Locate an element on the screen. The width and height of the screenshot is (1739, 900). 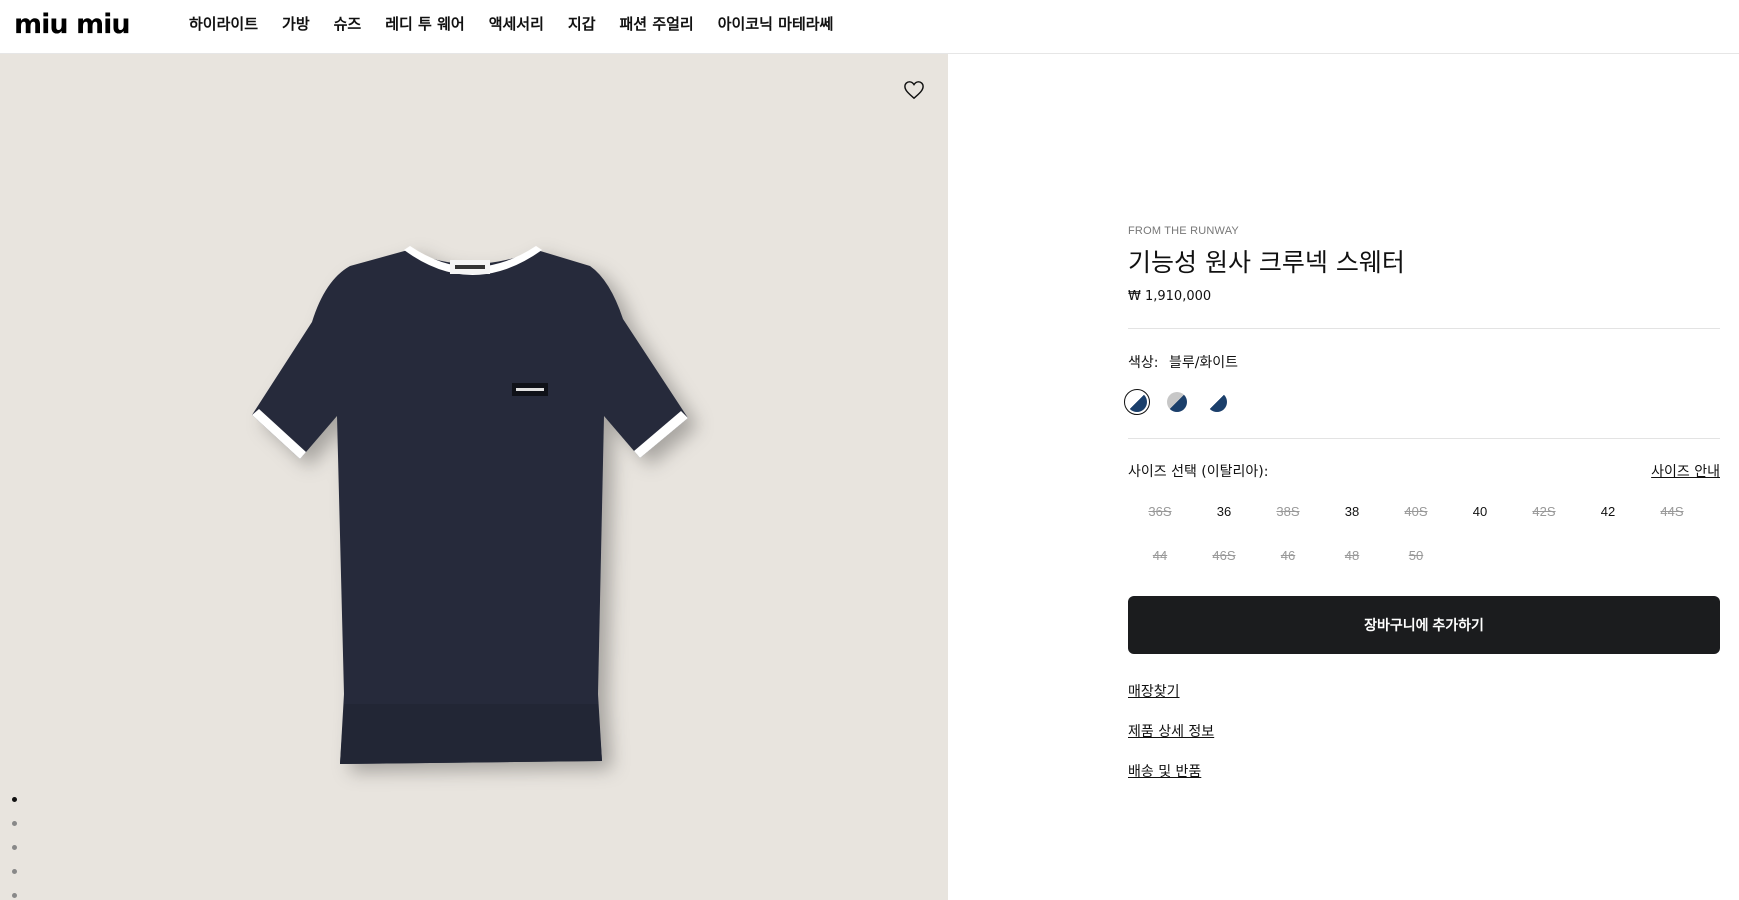
add-to-cart-button: 장바구니에 추가하기 is located at coordinates (1424, 625).